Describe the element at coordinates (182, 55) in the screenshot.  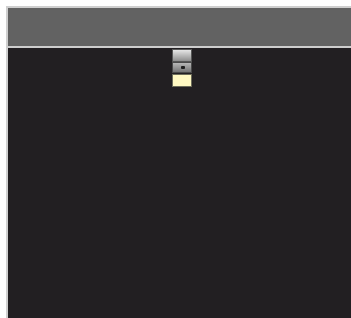
I see `sprite-top-segment` at that location.